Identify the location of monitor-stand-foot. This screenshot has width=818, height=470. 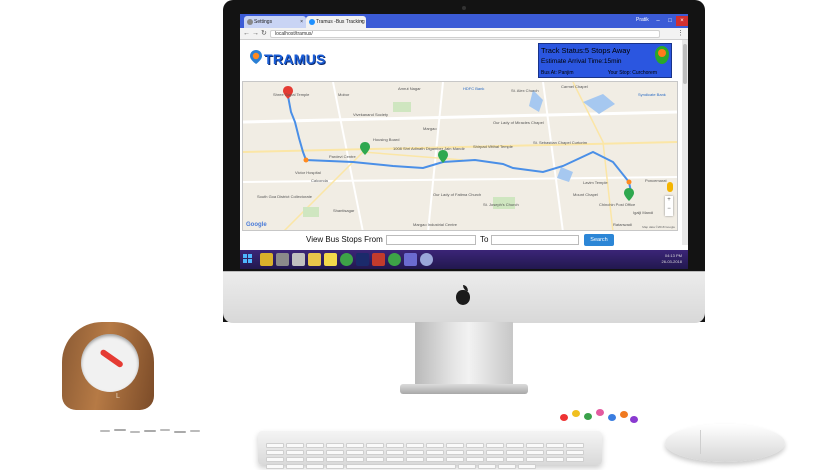
(464, 389).